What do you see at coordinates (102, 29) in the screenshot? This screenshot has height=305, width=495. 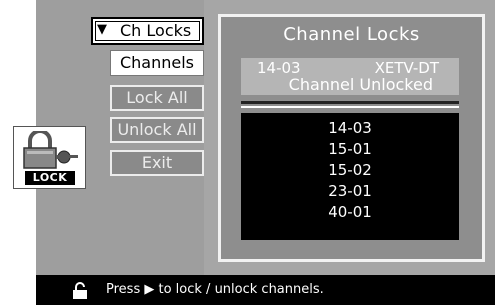 I see `triangle-down-icon: ▼` at bounding box center [102, 29].